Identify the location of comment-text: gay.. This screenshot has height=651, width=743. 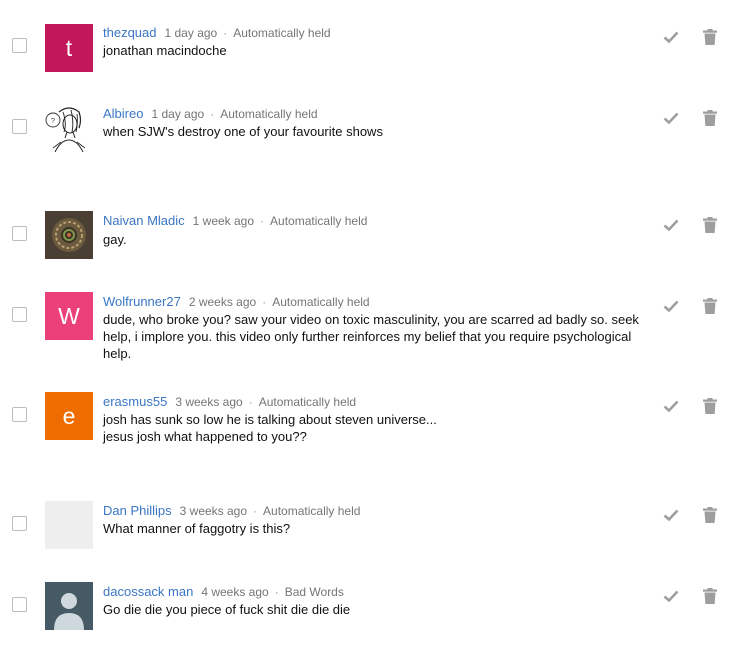
(115, 239).